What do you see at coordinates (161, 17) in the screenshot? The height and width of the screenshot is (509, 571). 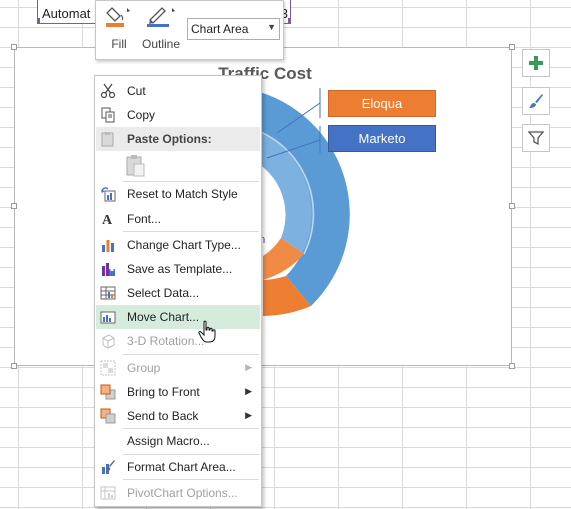 I see `pen-outline-icon` at bounding box center [161, 17].